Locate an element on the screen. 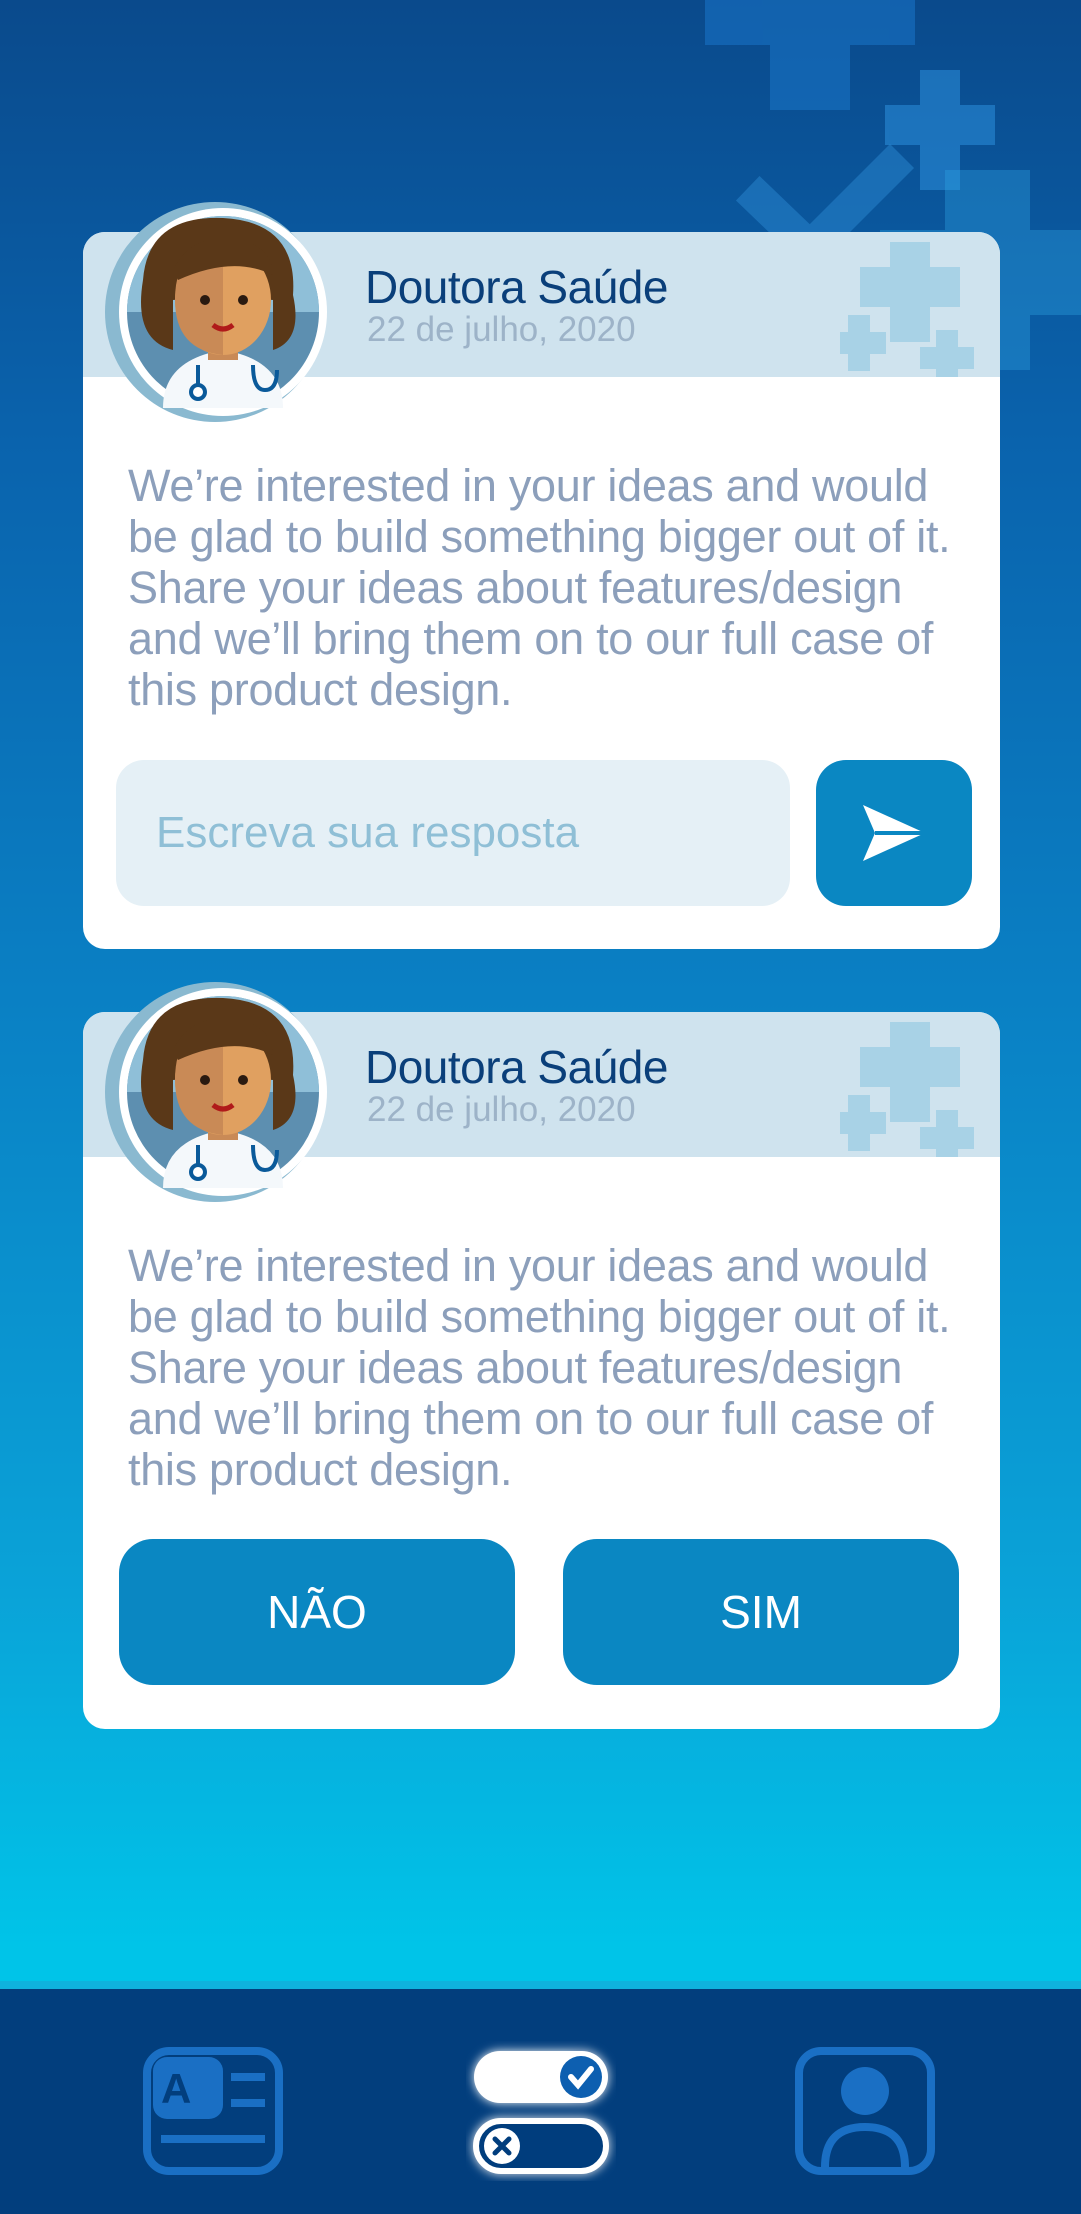 The width and height of the screenshot is (1081, 2214). send-icon is located at coordinates (894, 833).